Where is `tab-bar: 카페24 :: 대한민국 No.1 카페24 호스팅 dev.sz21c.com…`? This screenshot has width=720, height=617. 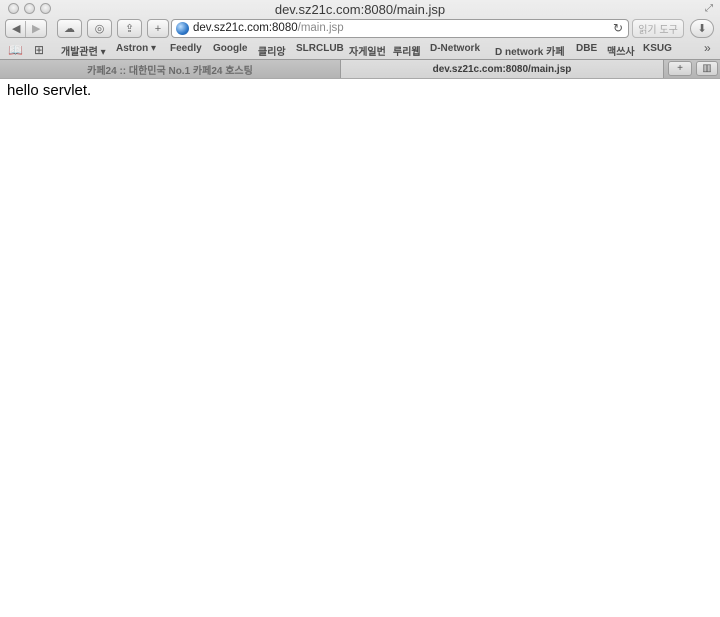 tab-bar: 카페24 :: 대한민국 No.1 카페24 호스팅 dev.sz21c.com… is located at coordinates (360, 68).